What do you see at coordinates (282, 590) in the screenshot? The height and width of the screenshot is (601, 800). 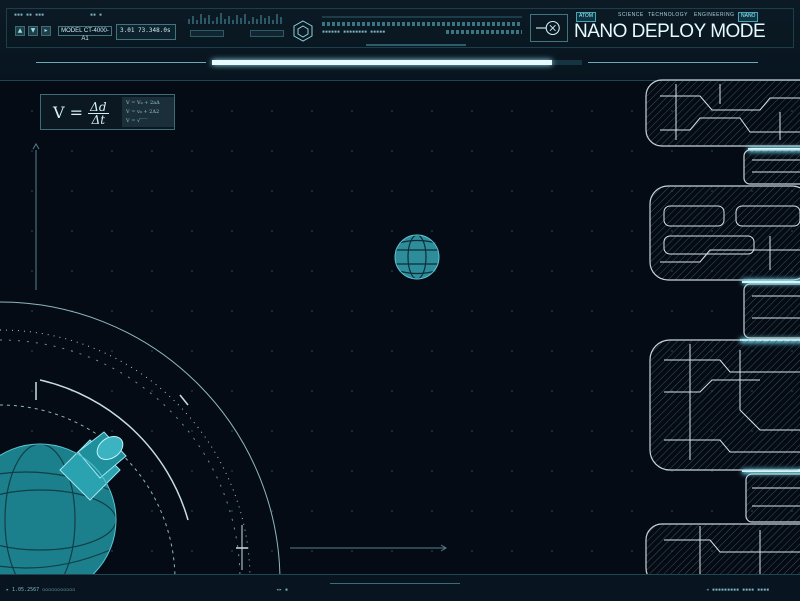 I see `footer-center-marks: ◂▸ ▪` at bounding box center [282, 590].